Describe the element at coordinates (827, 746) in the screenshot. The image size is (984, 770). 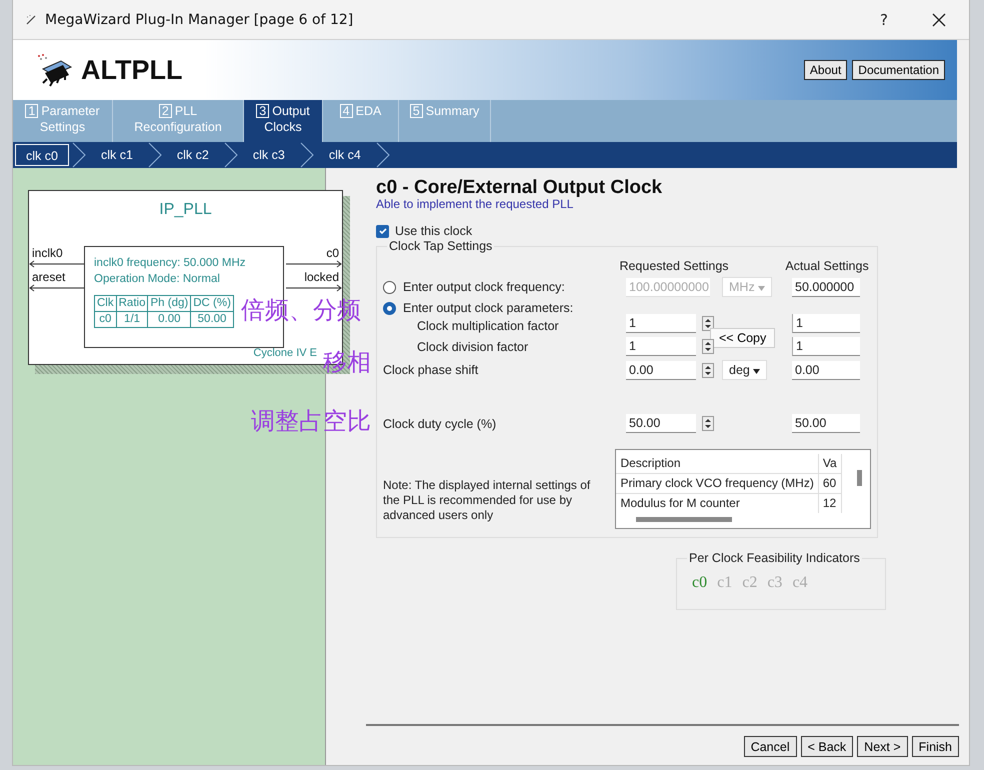
I see `wizard-button: < Back` at that location.